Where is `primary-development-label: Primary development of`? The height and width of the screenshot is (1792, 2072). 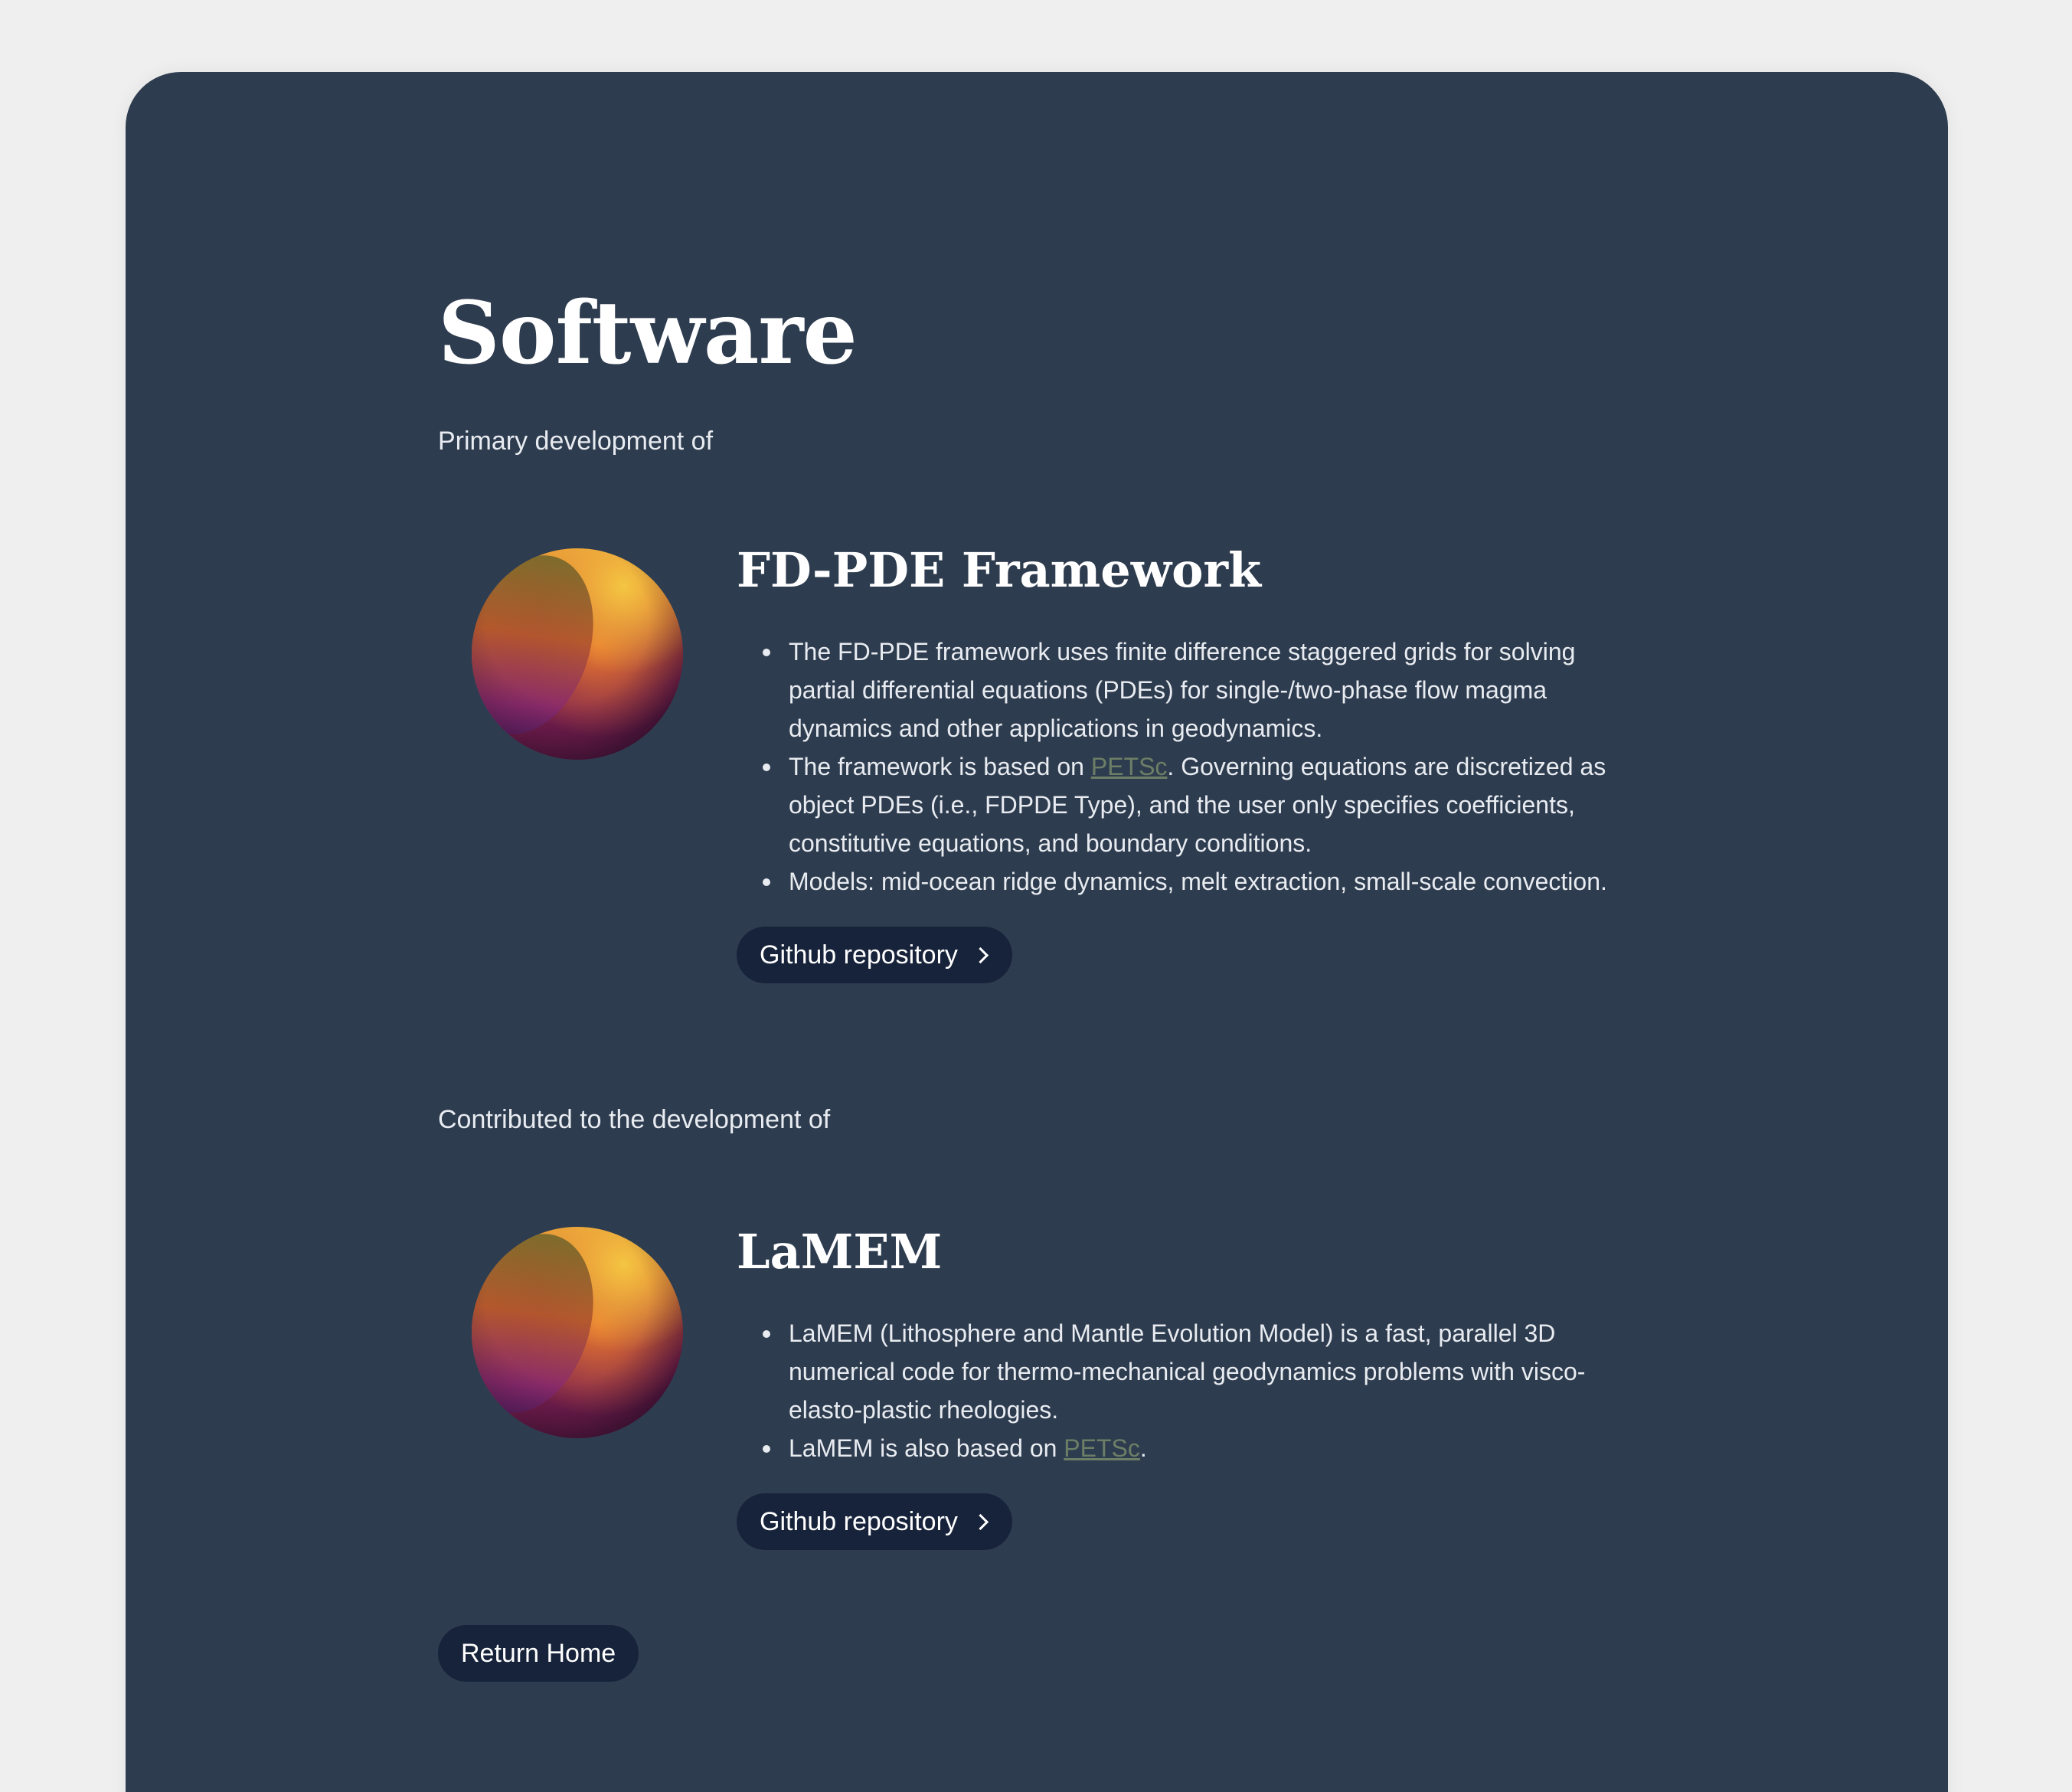
primary-development-label: Primary development of is located at coordinates (576, 441).